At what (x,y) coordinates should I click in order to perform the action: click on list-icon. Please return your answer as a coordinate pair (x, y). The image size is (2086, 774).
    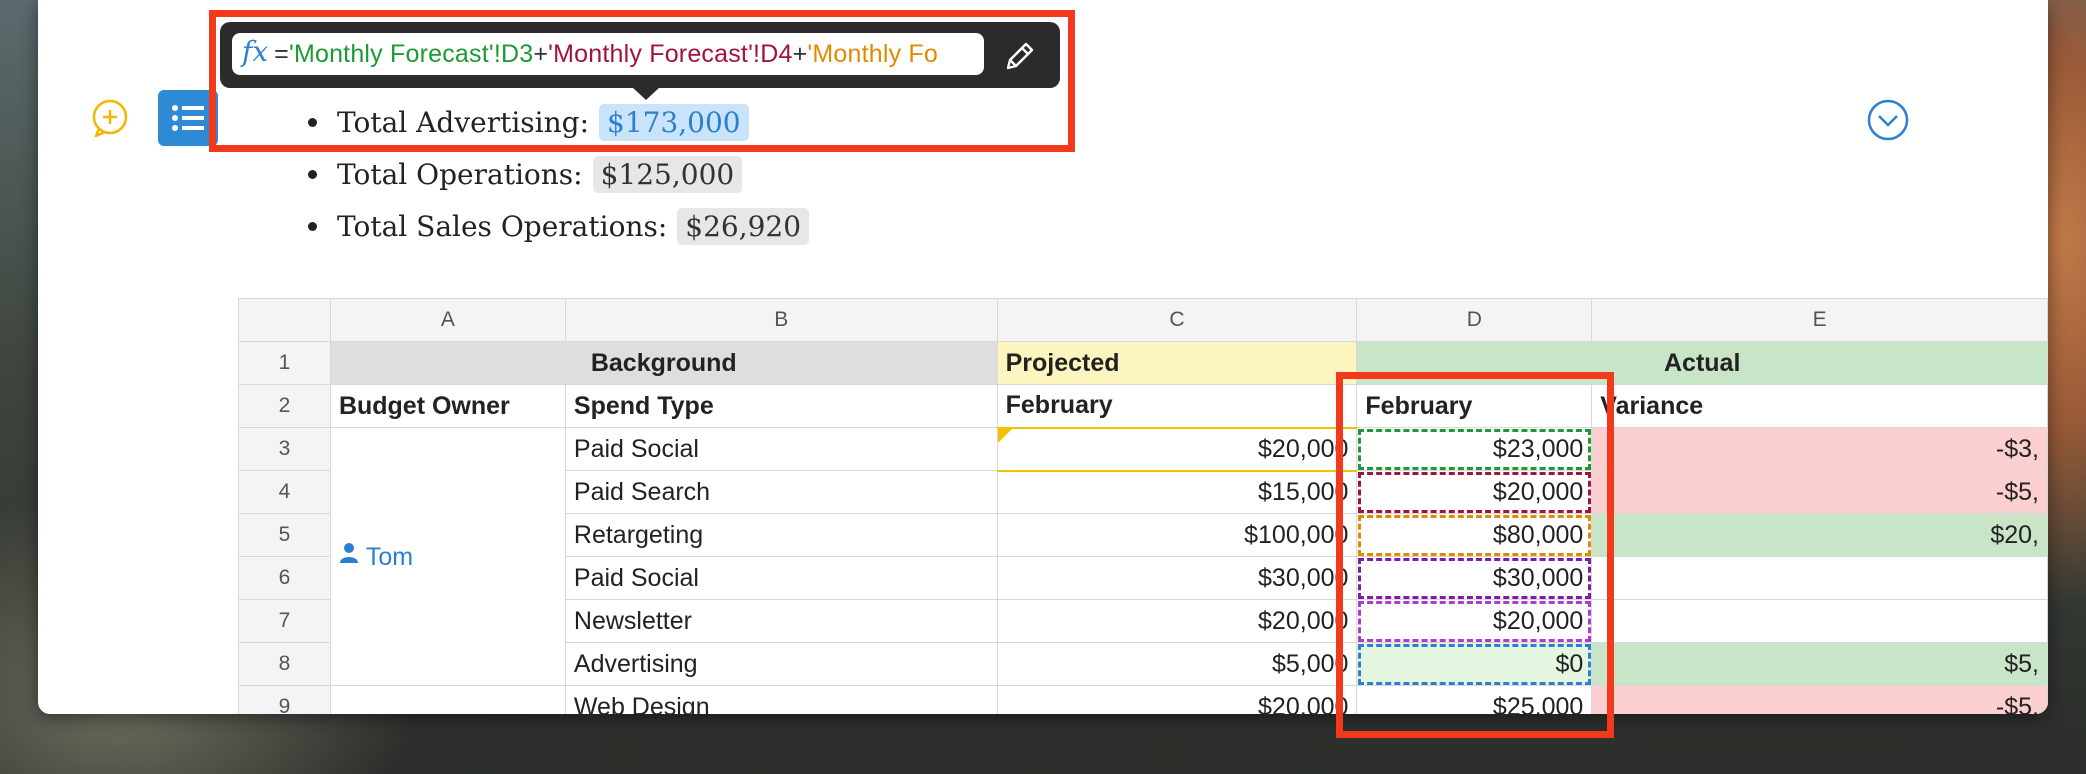
    Looking at the image, I should click on (188, 118).